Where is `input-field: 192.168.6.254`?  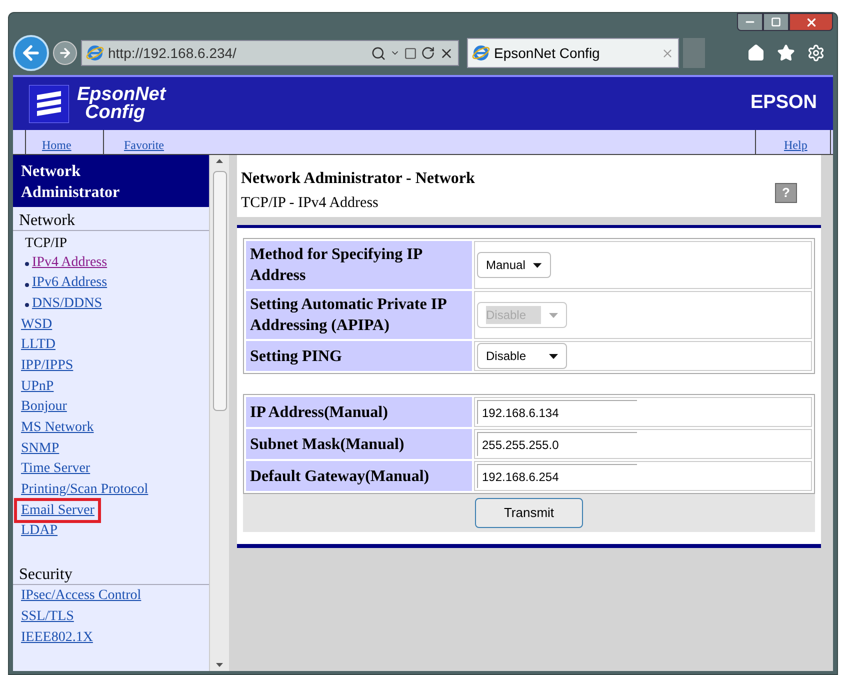 input-field: 192.168.6.254 is located at coordinates (557, 476).